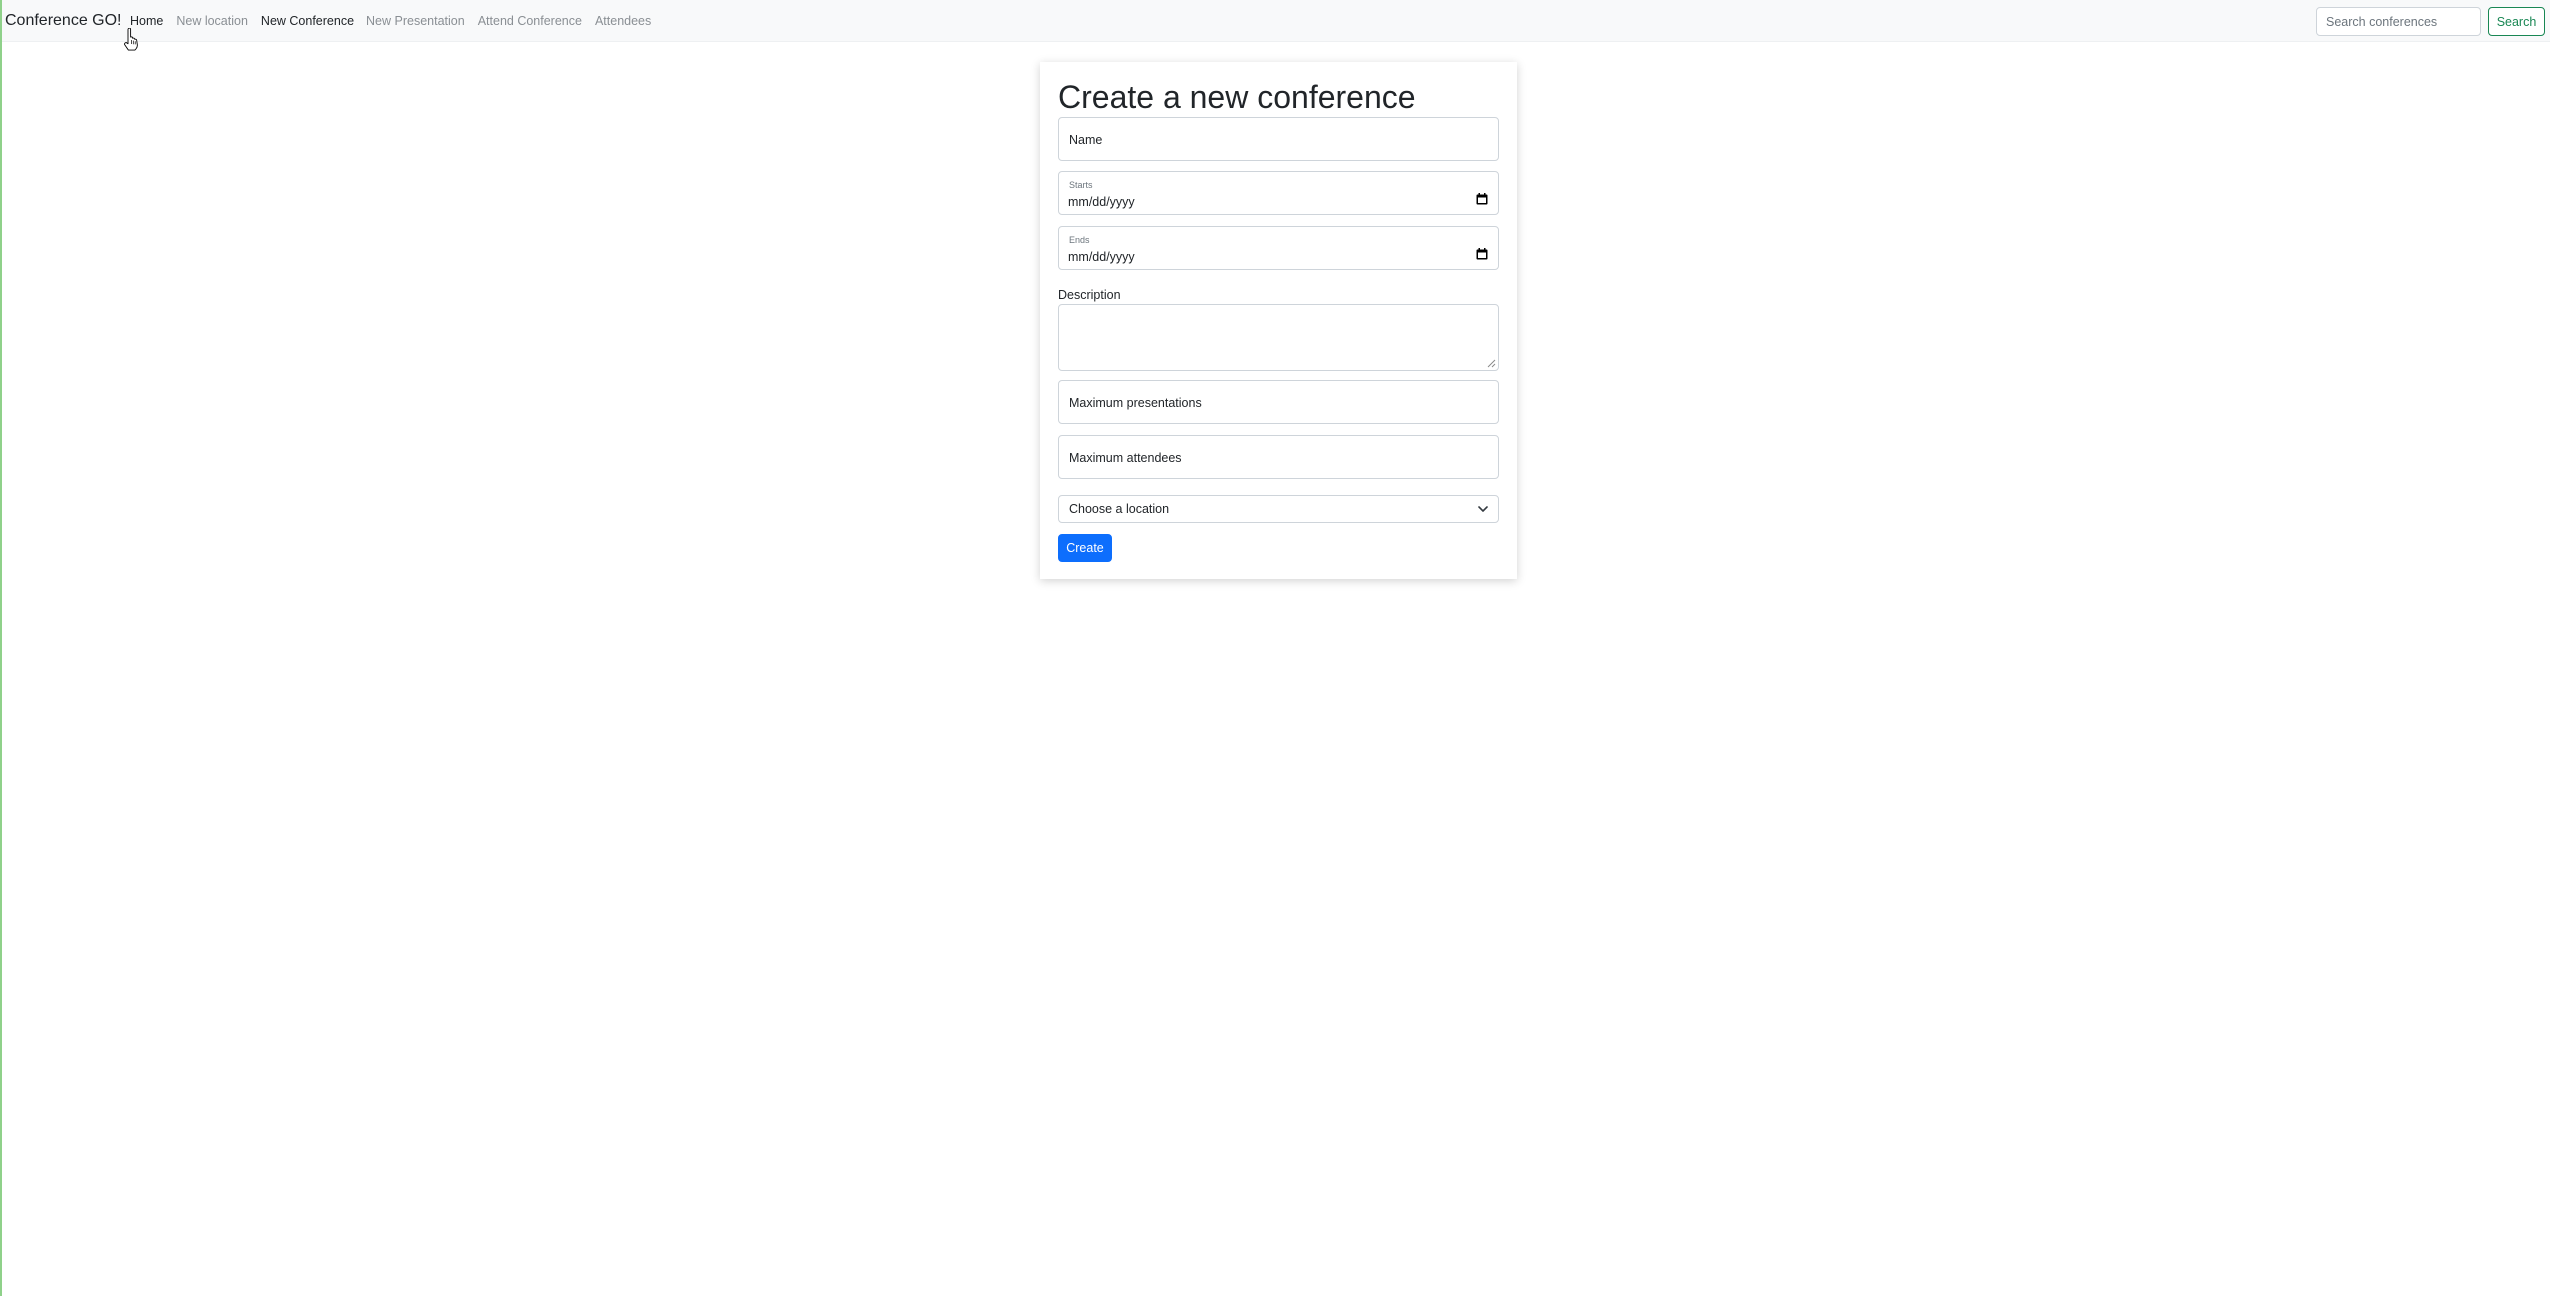  I want to click on page-title: Create a new conference, so click(1237, 97).